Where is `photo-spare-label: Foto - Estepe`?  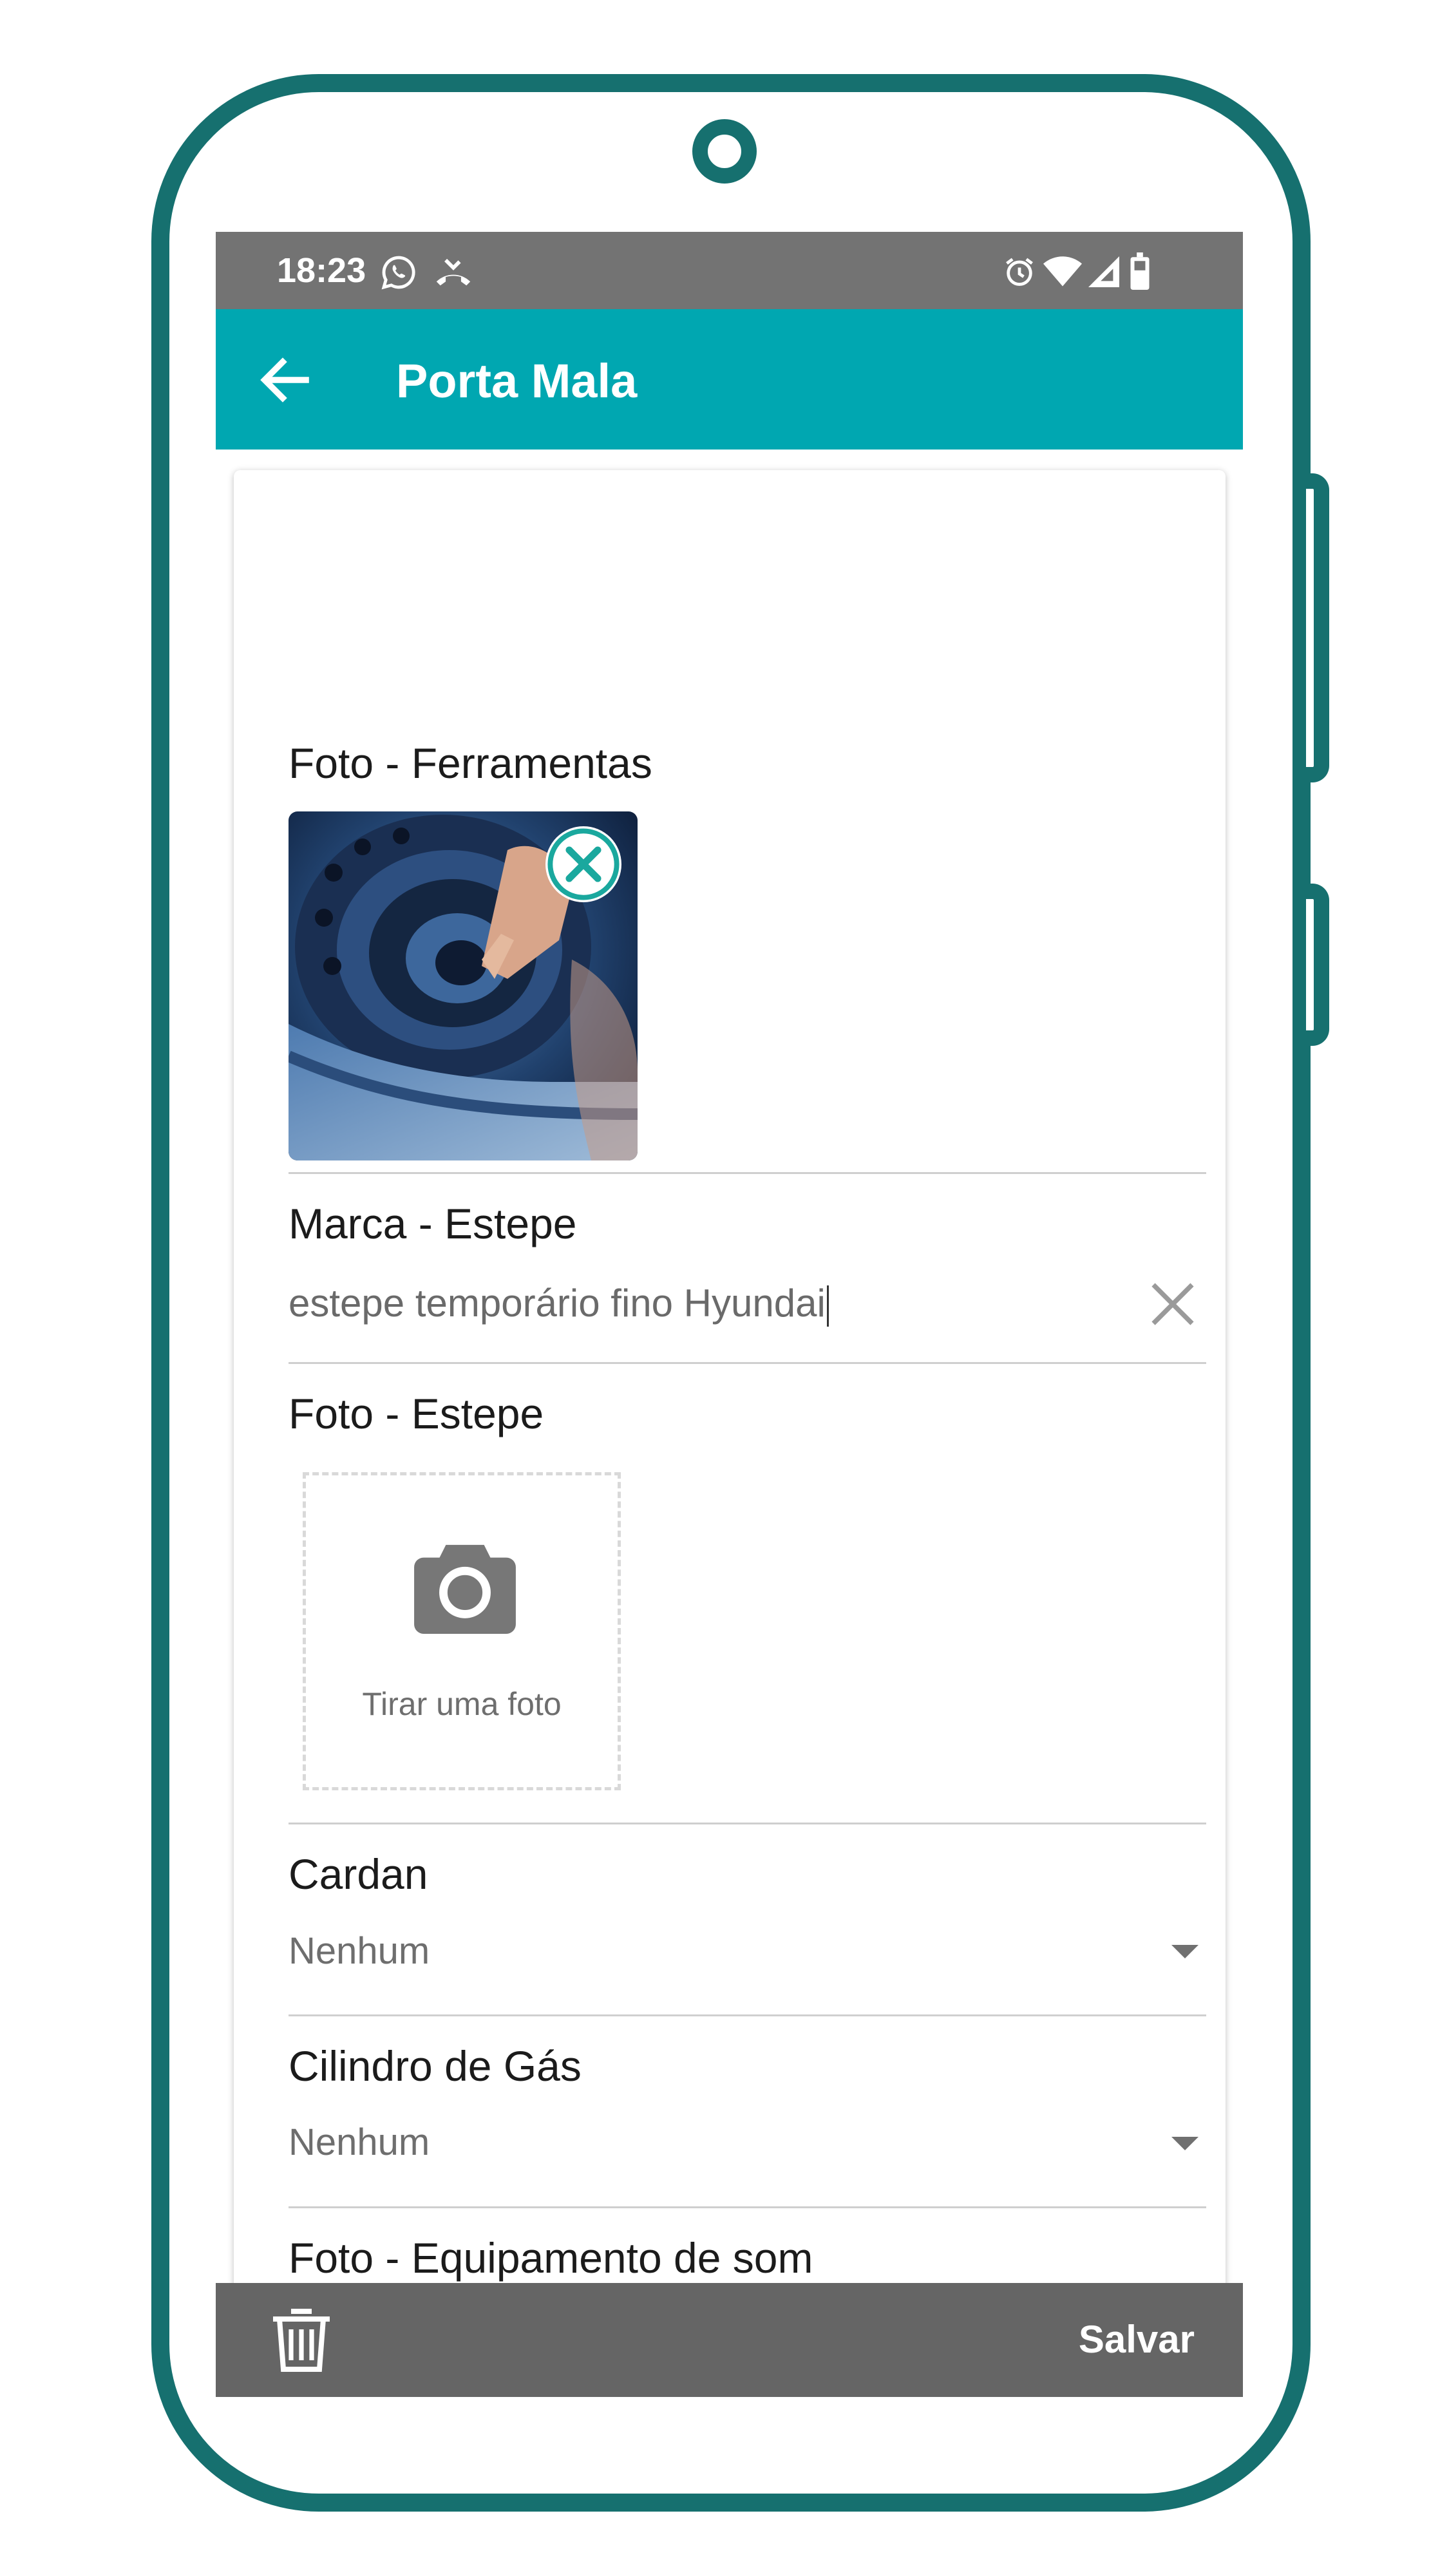
photo-spare-label: Foto - Estepe is located at coordinates (416, 1413).